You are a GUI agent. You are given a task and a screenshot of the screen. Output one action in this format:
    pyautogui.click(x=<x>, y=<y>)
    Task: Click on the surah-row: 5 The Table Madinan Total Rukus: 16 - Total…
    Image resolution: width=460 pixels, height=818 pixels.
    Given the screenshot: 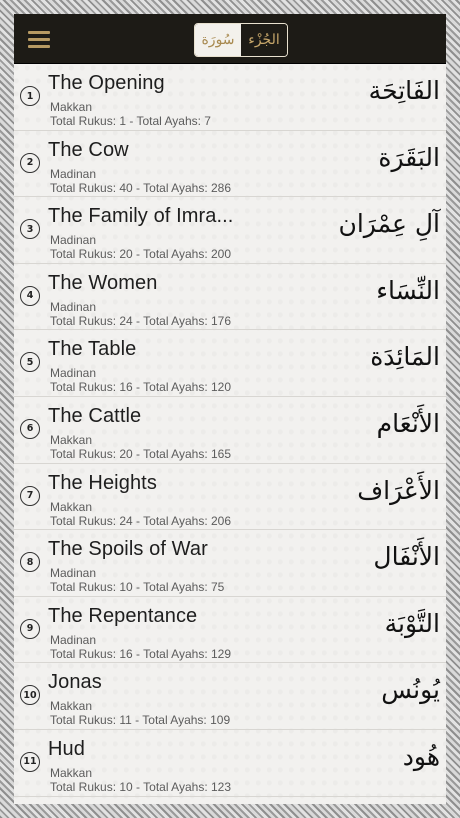 What is the action you would take?
    pyautogui.click(x=230, y=363)
    